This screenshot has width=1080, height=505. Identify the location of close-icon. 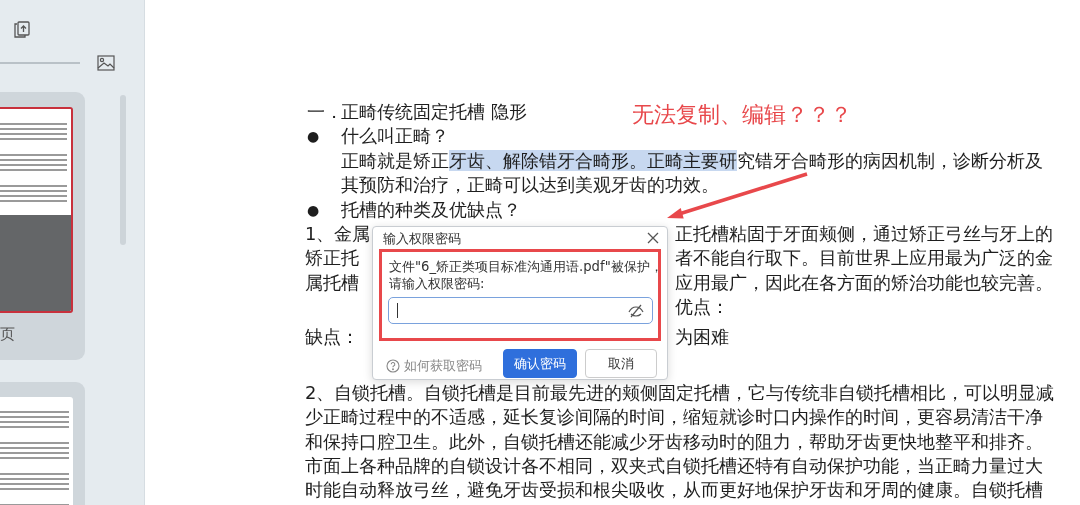
(653, 238).